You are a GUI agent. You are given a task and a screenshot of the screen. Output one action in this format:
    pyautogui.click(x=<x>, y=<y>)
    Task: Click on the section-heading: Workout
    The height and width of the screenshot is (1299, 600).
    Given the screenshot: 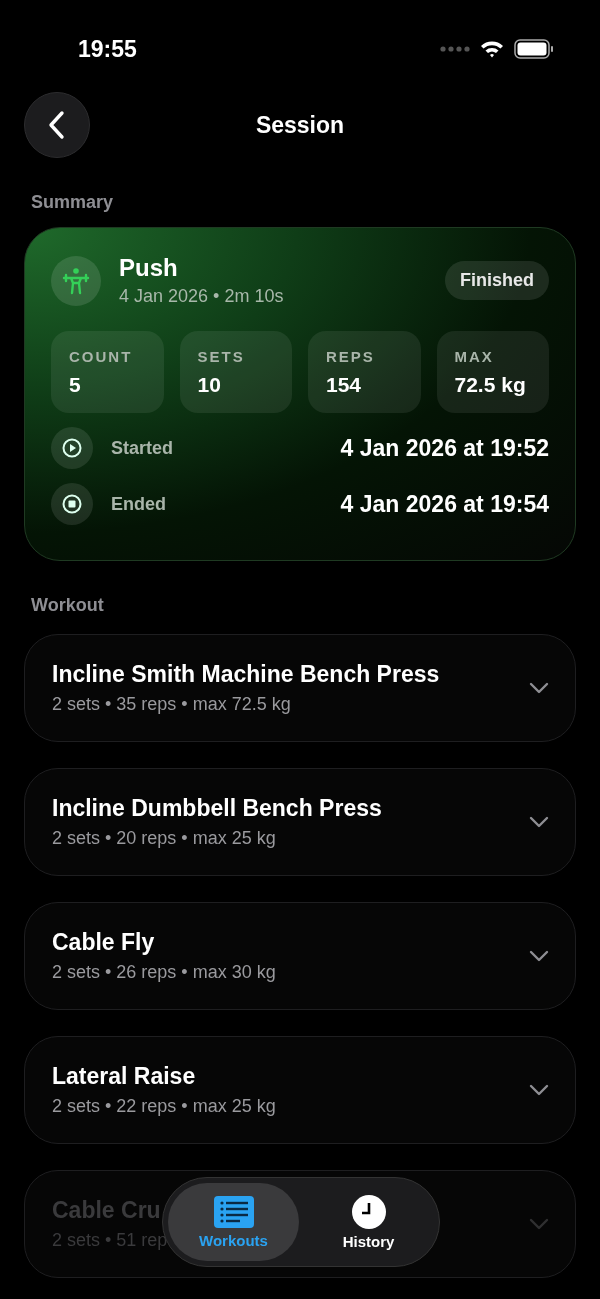 What is the action you would take?
    pyautogui.click(x=68, y=605)
    